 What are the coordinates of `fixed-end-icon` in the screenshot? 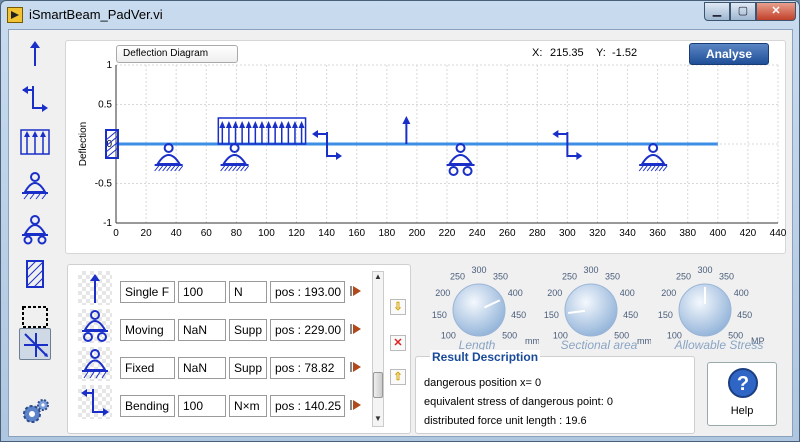 It's located at (35, 274).